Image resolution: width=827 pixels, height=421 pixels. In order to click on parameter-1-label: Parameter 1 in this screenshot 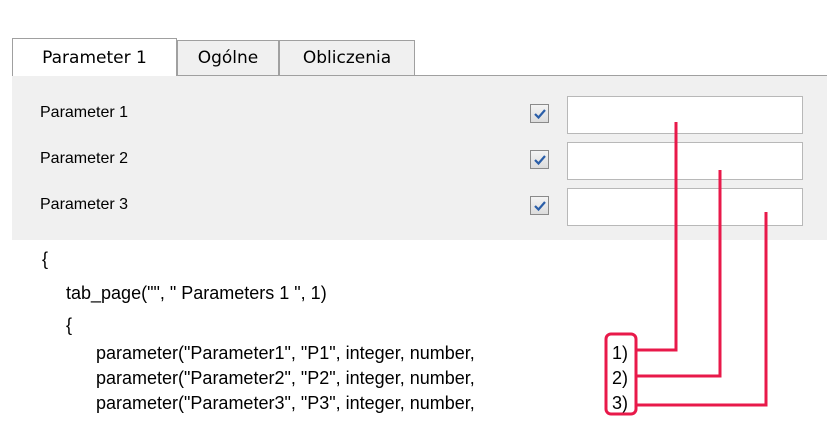, I will do `click(84, 112)`.